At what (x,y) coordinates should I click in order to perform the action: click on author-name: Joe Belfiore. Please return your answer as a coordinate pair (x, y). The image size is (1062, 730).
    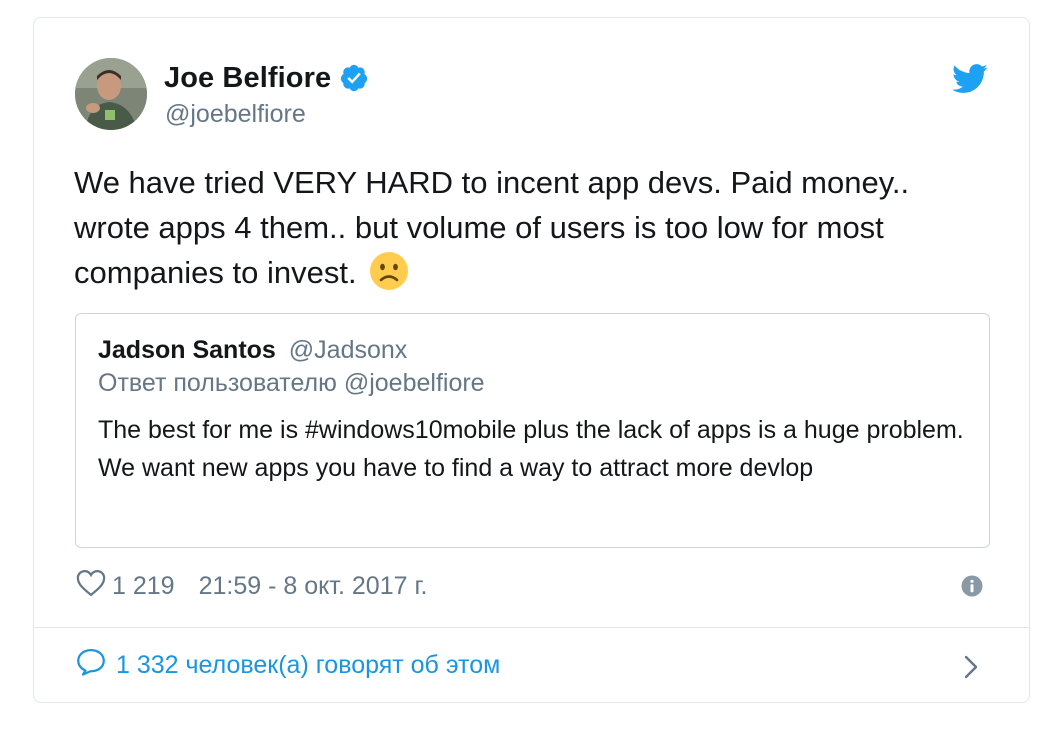
    Looking at the image, I should click on (247, 78).